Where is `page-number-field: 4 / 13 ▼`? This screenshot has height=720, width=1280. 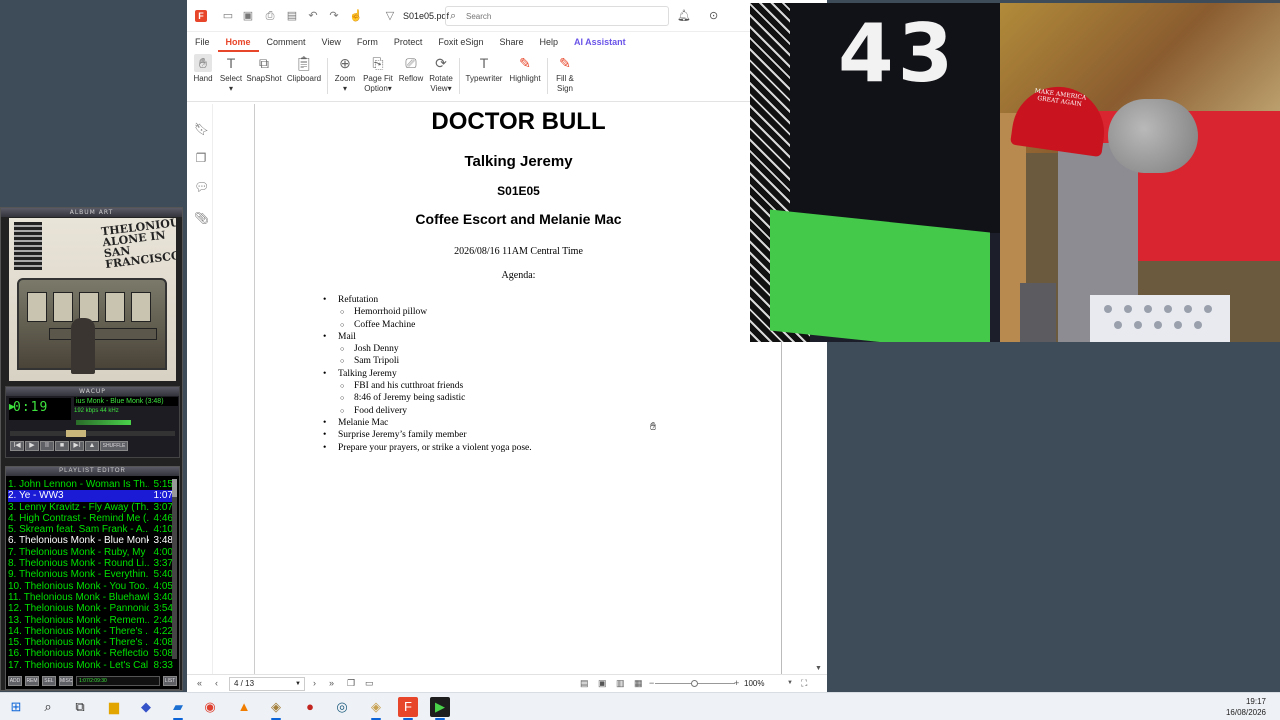 page-number-field: 4 / 13 ▼ is located at coordinates (267, 684).